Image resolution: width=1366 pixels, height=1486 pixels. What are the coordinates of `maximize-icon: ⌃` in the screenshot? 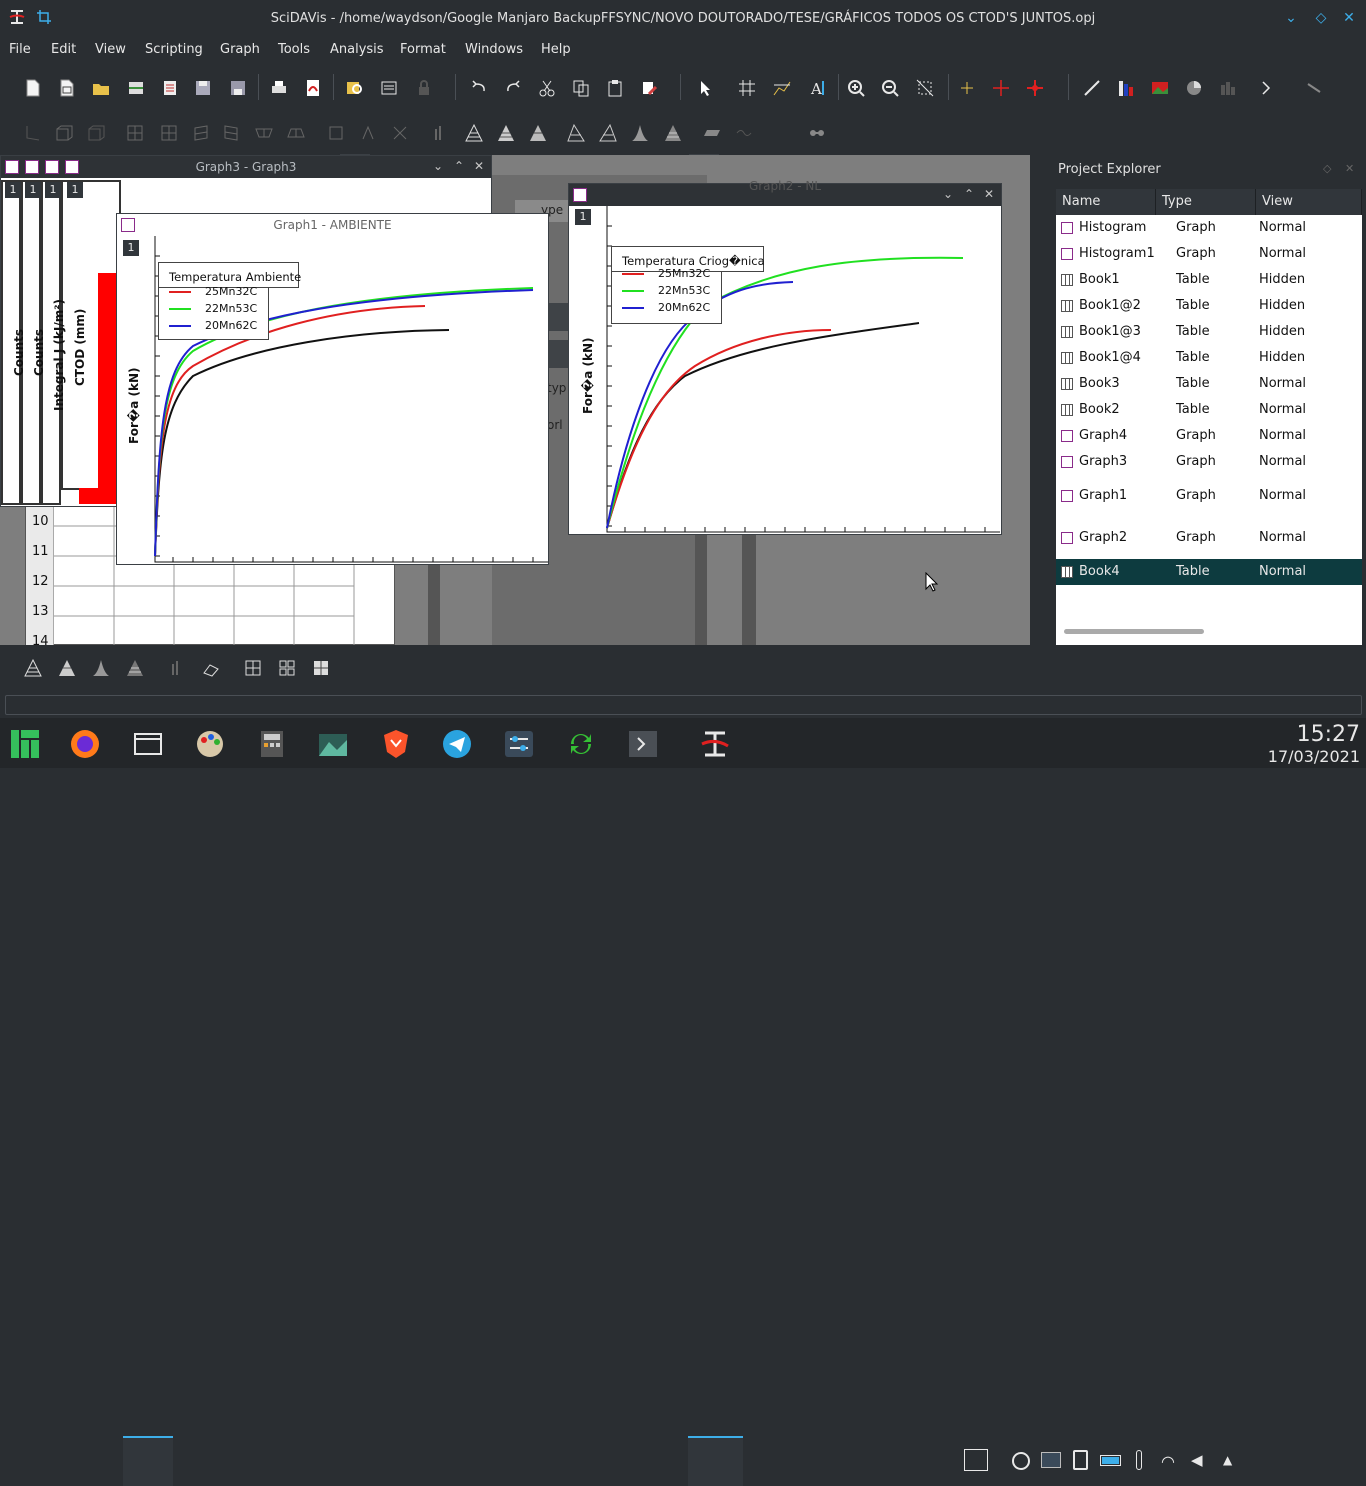 It's located at (459, 166).